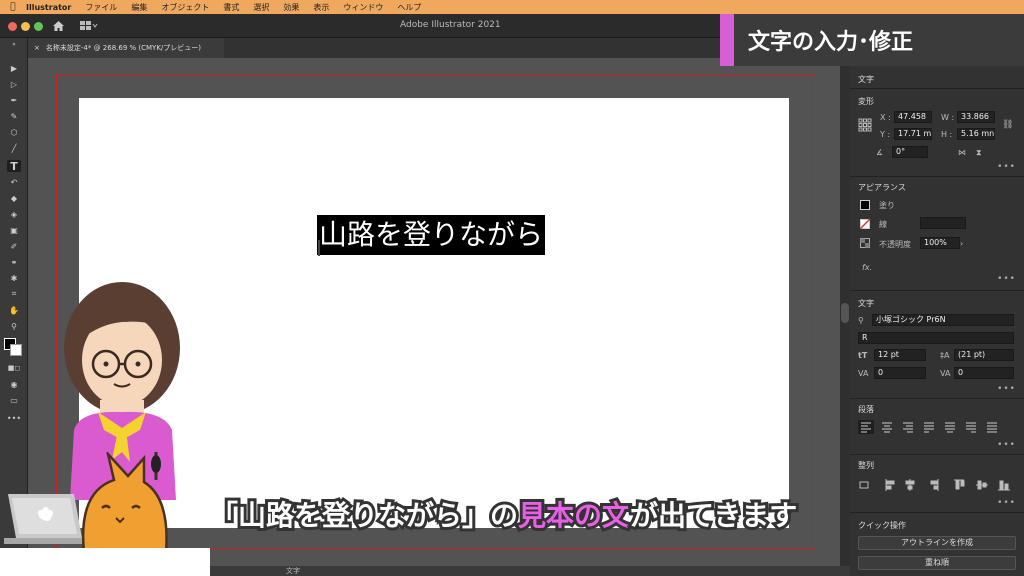 Image resolution: width=1024 pixels, height=576 pixels. I want to click on subtitle-part-1: 「山路を登りながら」の, so click(364, 515).